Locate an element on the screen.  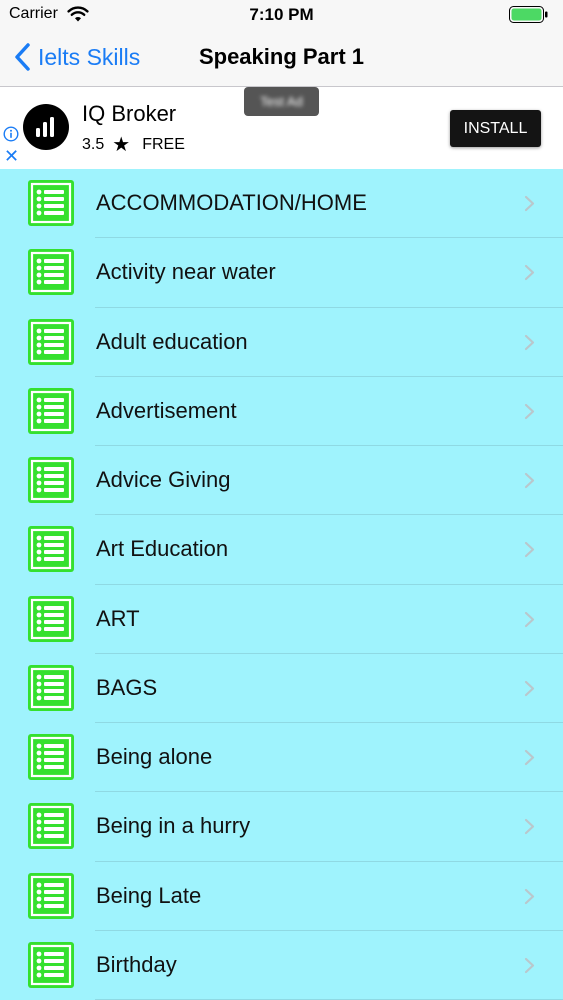
back-button: Ielts Skills is located at coordinates (77, 57).